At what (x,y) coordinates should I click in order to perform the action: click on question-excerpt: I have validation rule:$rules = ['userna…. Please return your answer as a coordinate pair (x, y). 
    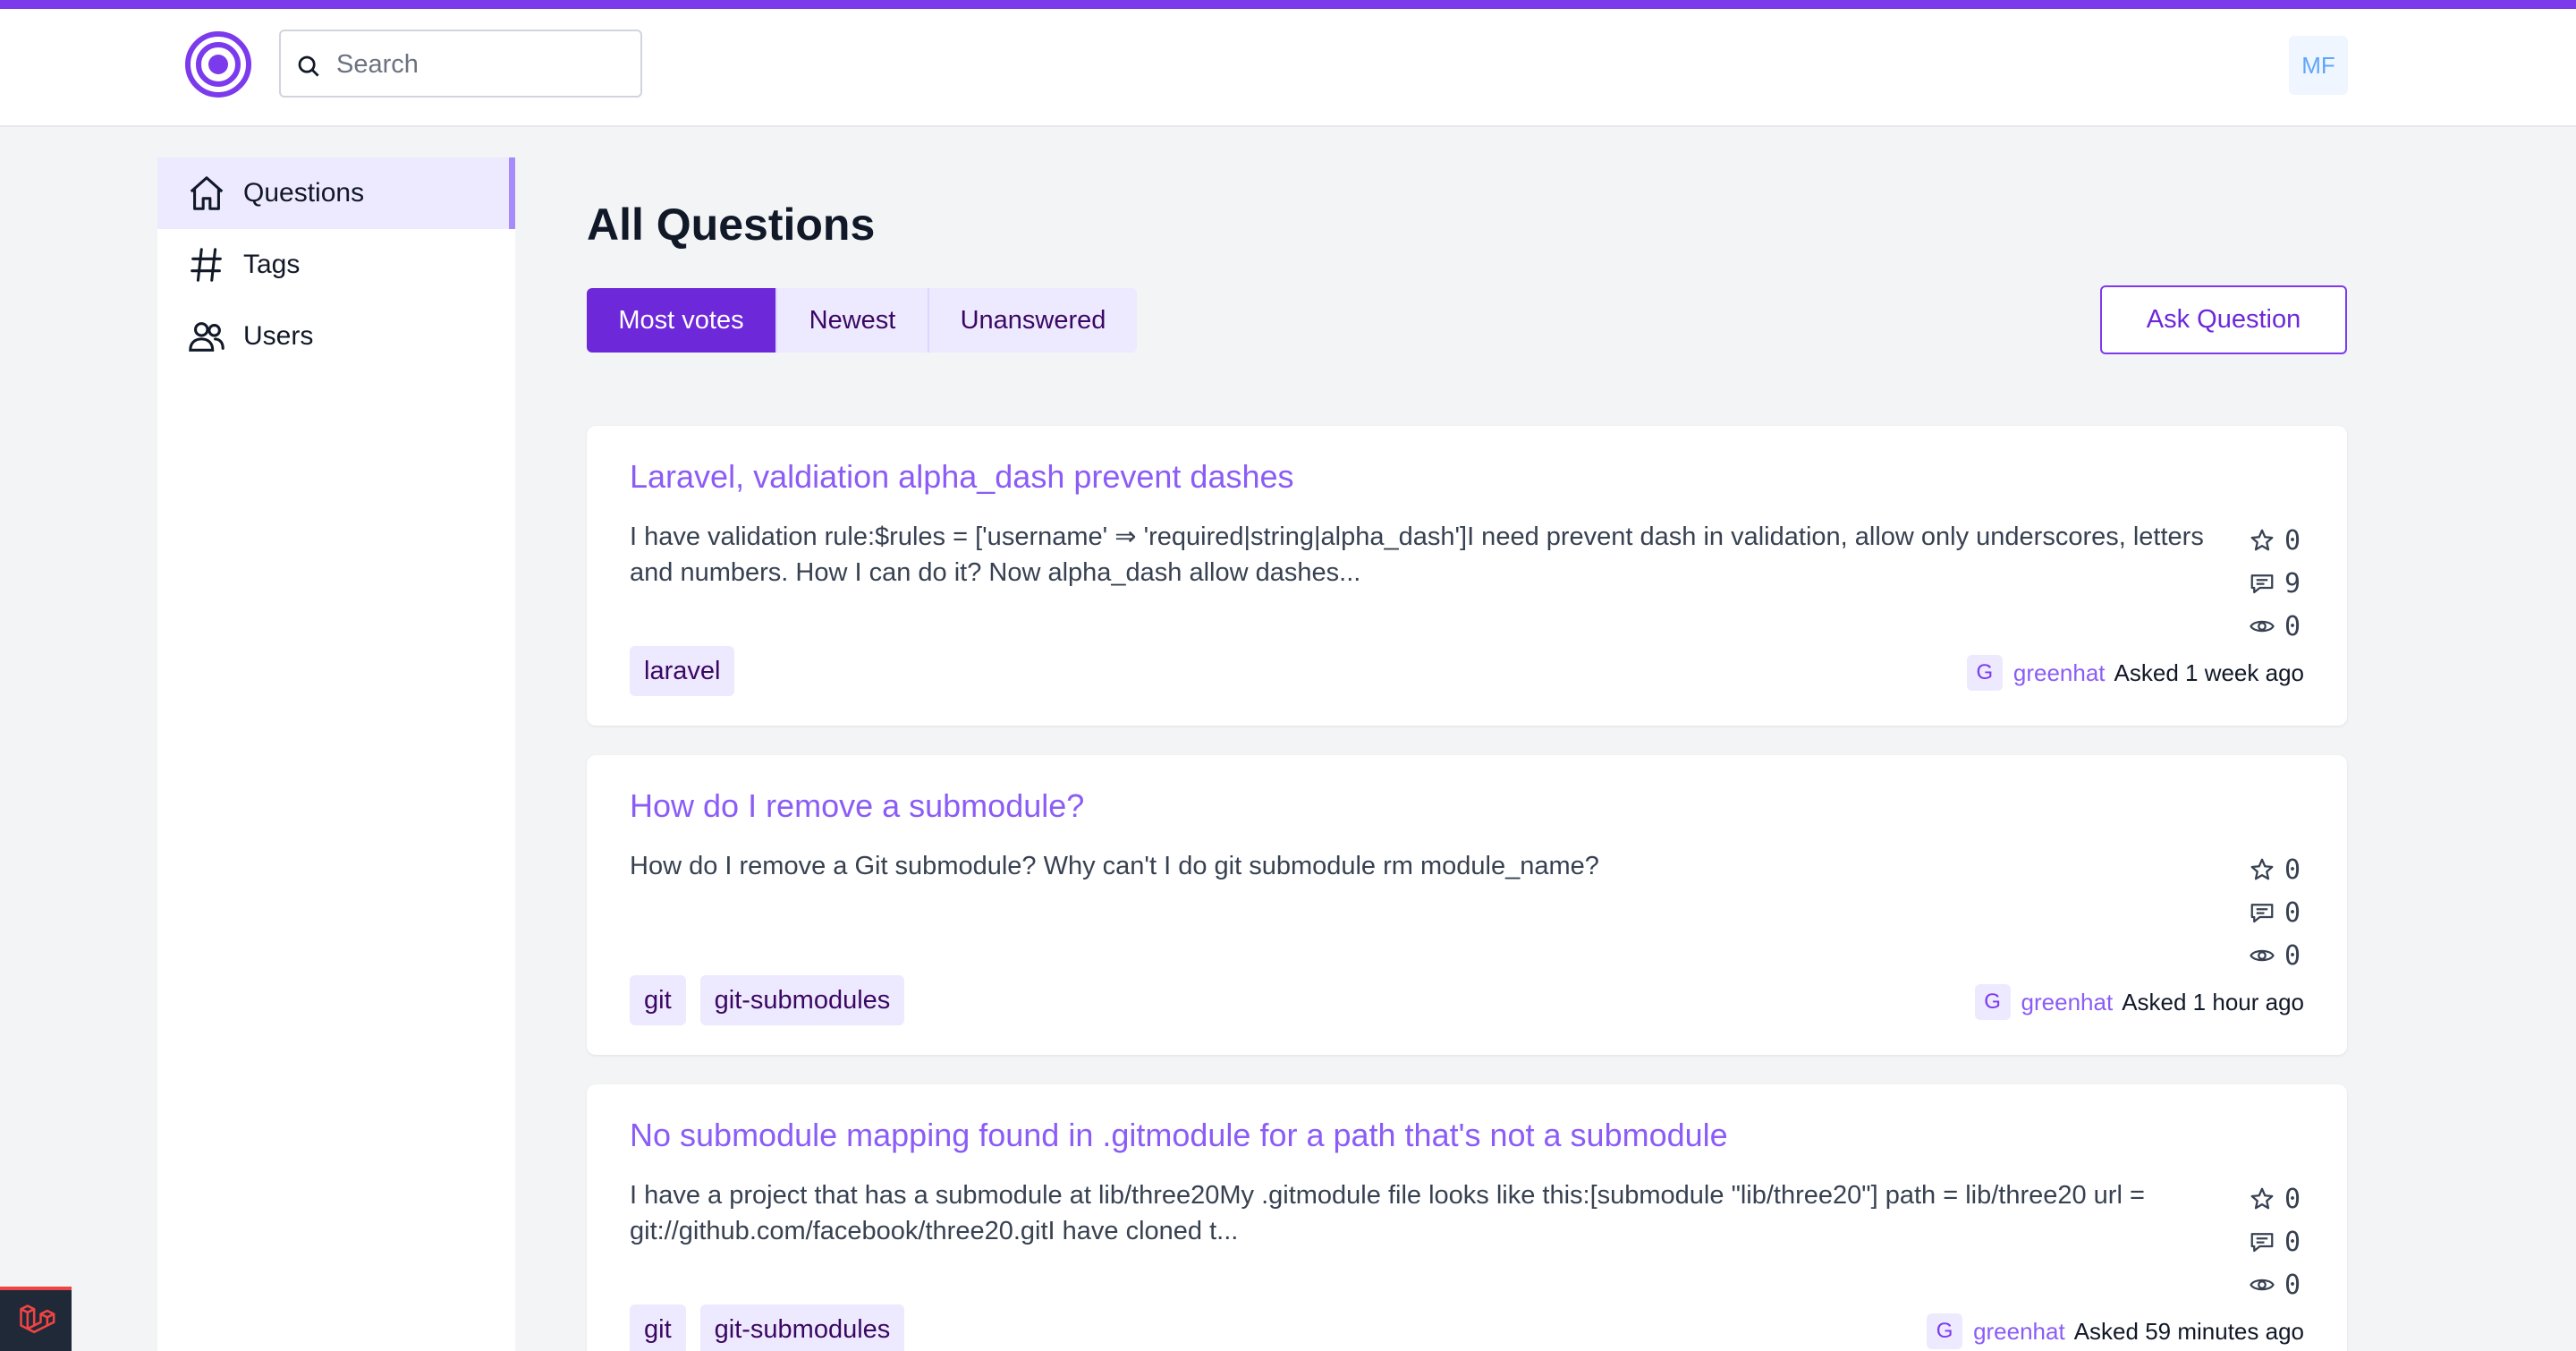
    Looking at the image, I should click on (1417, 555).